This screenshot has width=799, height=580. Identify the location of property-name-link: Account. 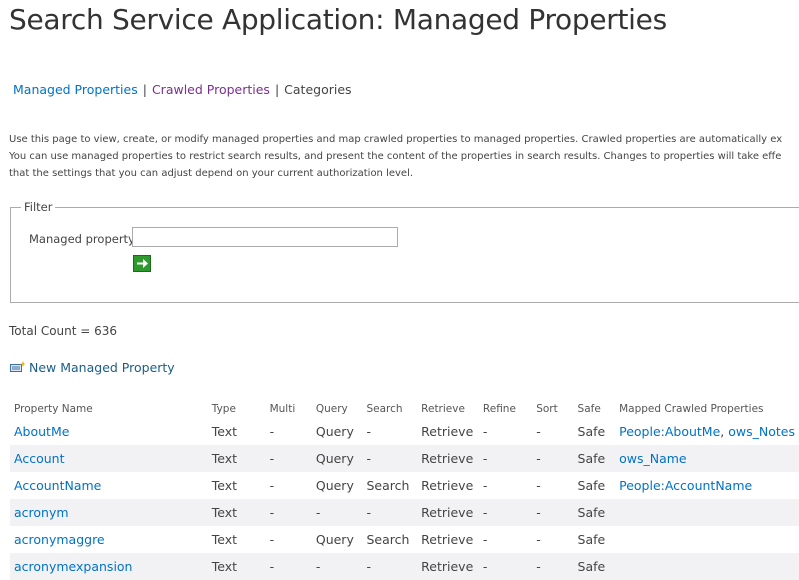
(39, 458).